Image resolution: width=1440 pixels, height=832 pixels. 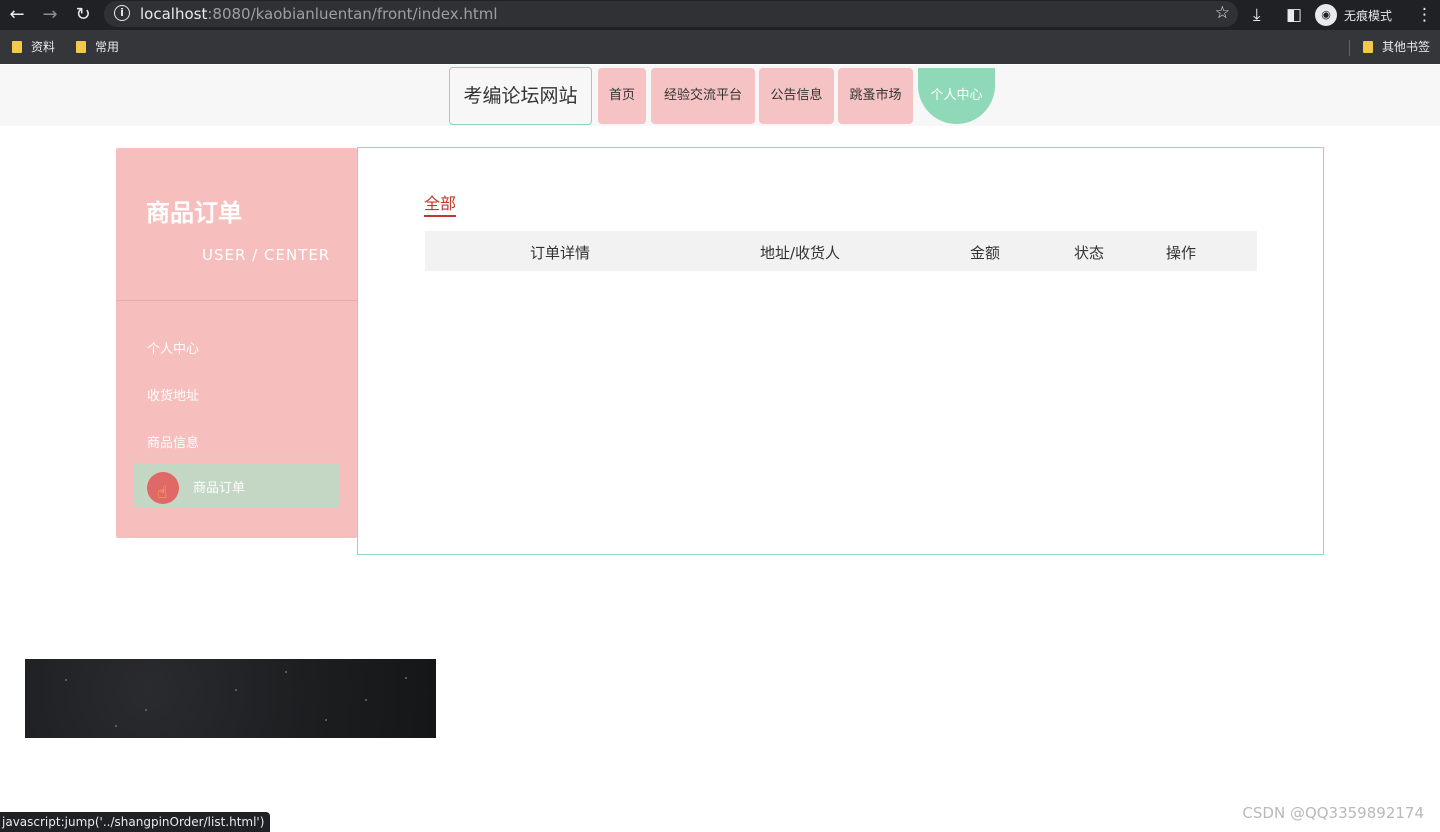 I want to click on nav-announcements: 公告信息, so click(x=796, y=96).